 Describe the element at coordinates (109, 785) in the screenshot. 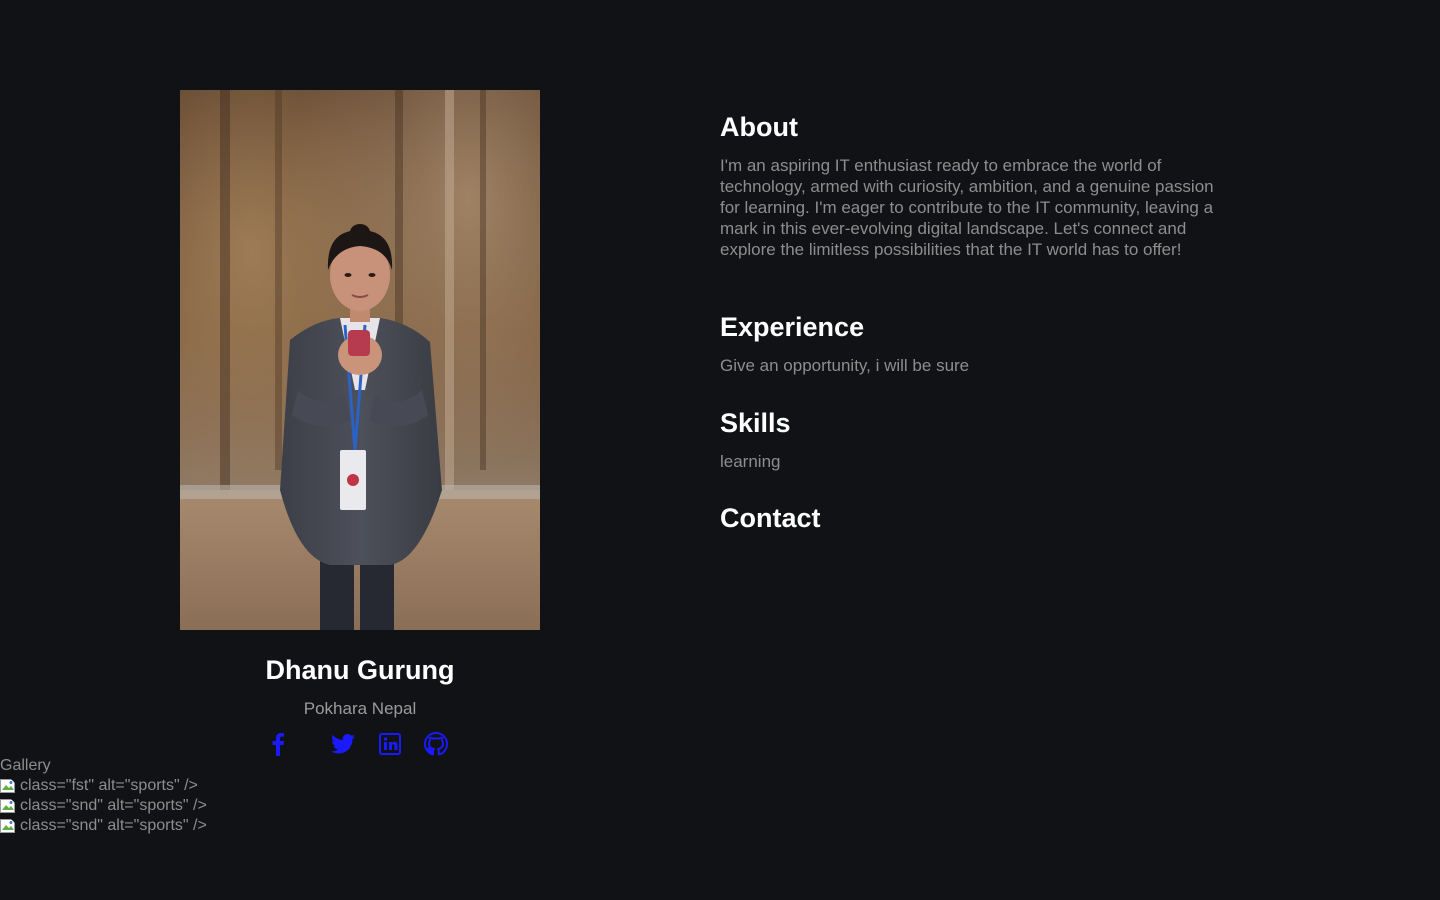

I see `gallery-item-text: class="fst" alt="sports" />` at that location.